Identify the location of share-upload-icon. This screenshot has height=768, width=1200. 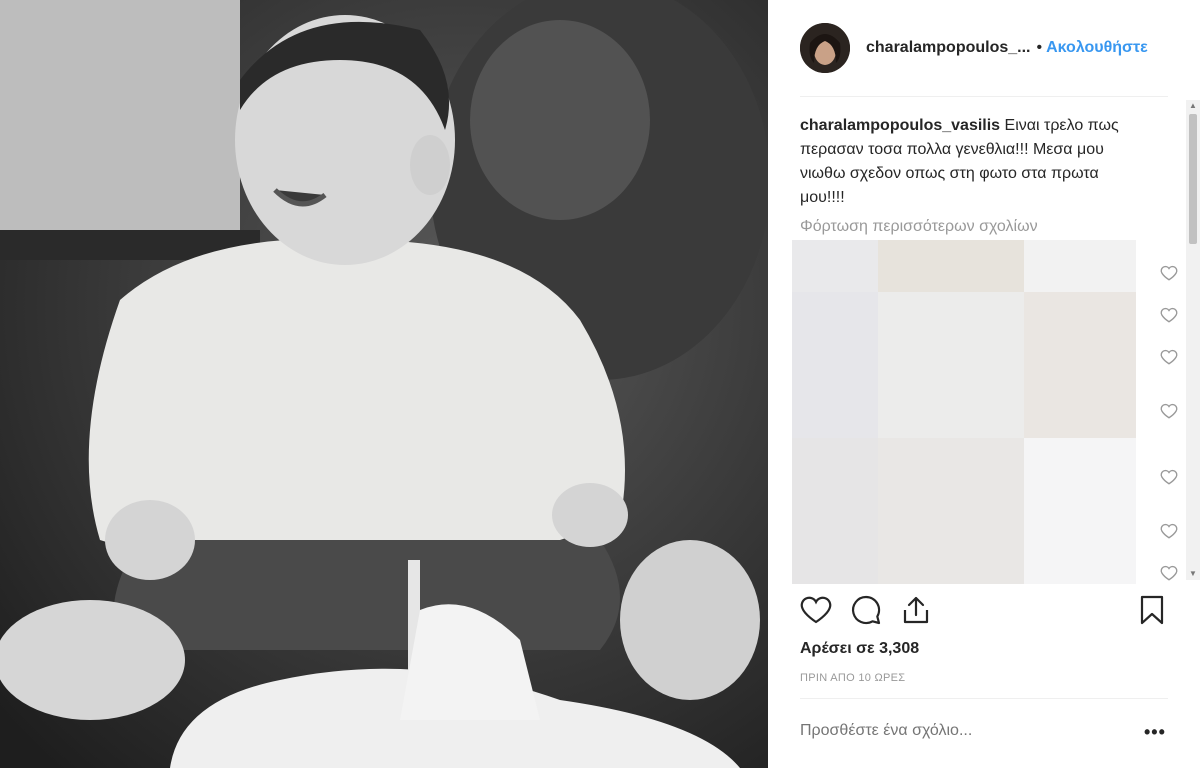
(916, 610).